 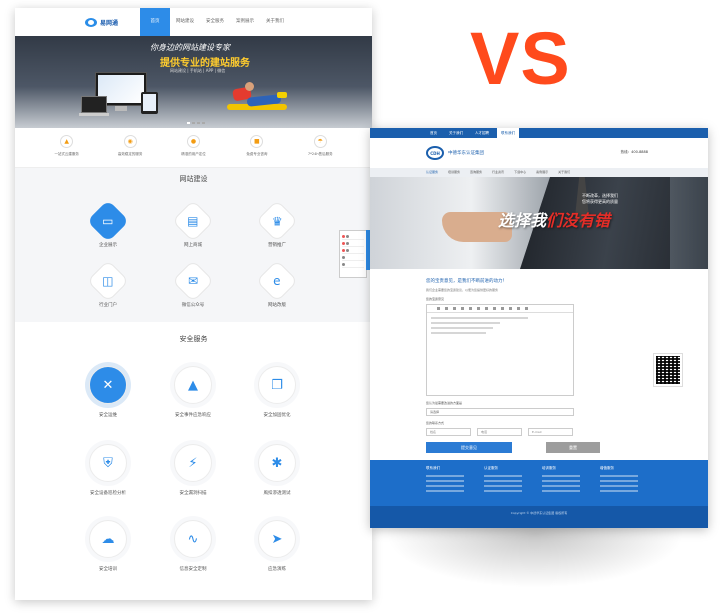 What do you see at coordinates (193, 546) in the screenshot?
I see `security-custom: ∿ 信息安全定制` at bounding box center [193, 546].